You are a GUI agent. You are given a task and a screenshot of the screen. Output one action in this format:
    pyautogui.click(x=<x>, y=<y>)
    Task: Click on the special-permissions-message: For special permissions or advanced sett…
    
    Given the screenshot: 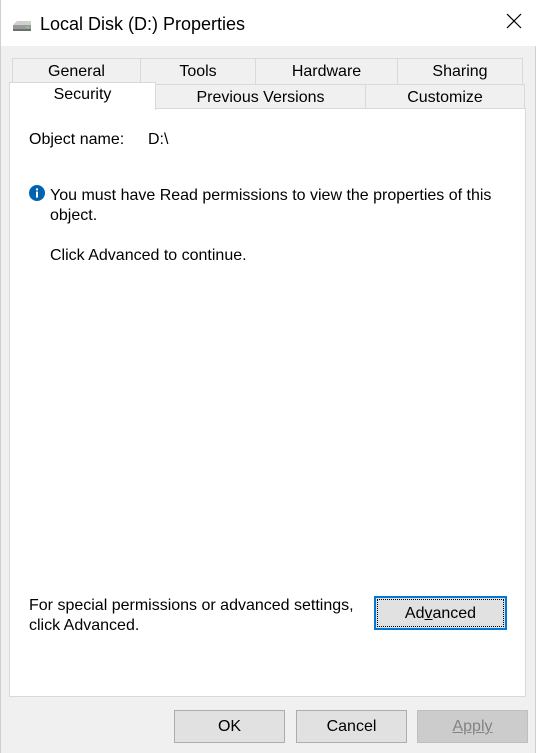 What is the action you would take?
    pyautogui.click(x=191, y=615)
    